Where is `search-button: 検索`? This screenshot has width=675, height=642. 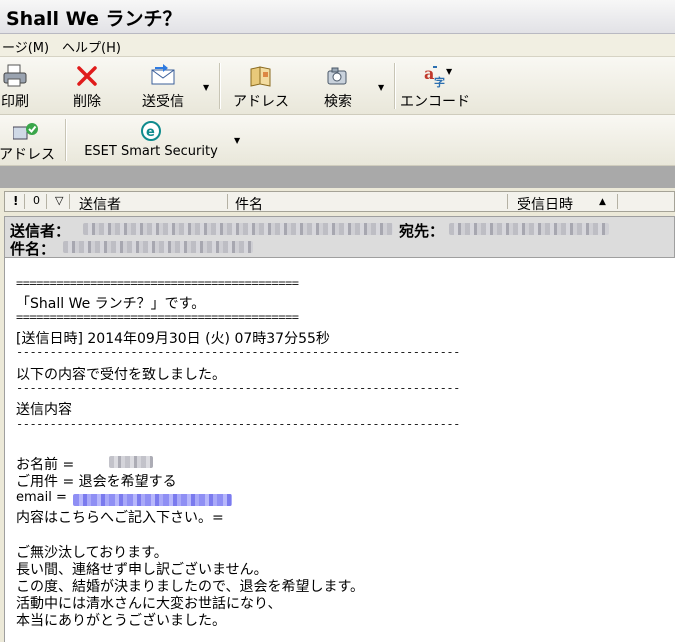
search-button: 検索 is located at coordinates (338, 87).